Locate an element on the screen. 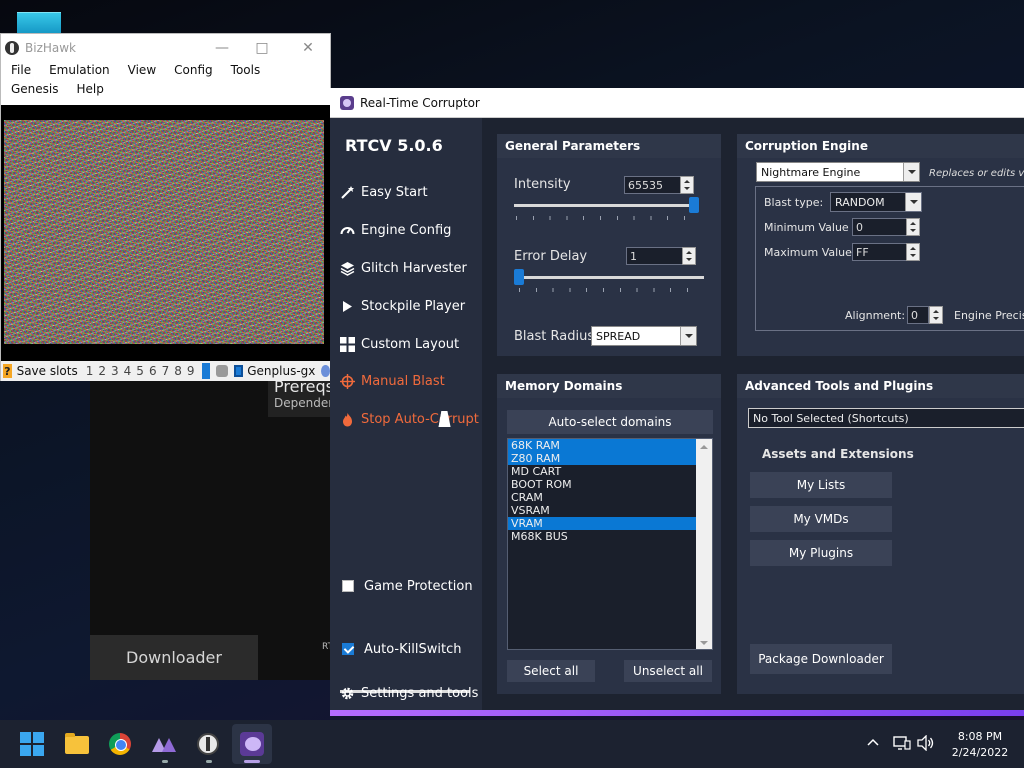  save-slot-4: 4 is located at coordinates (128, 371).